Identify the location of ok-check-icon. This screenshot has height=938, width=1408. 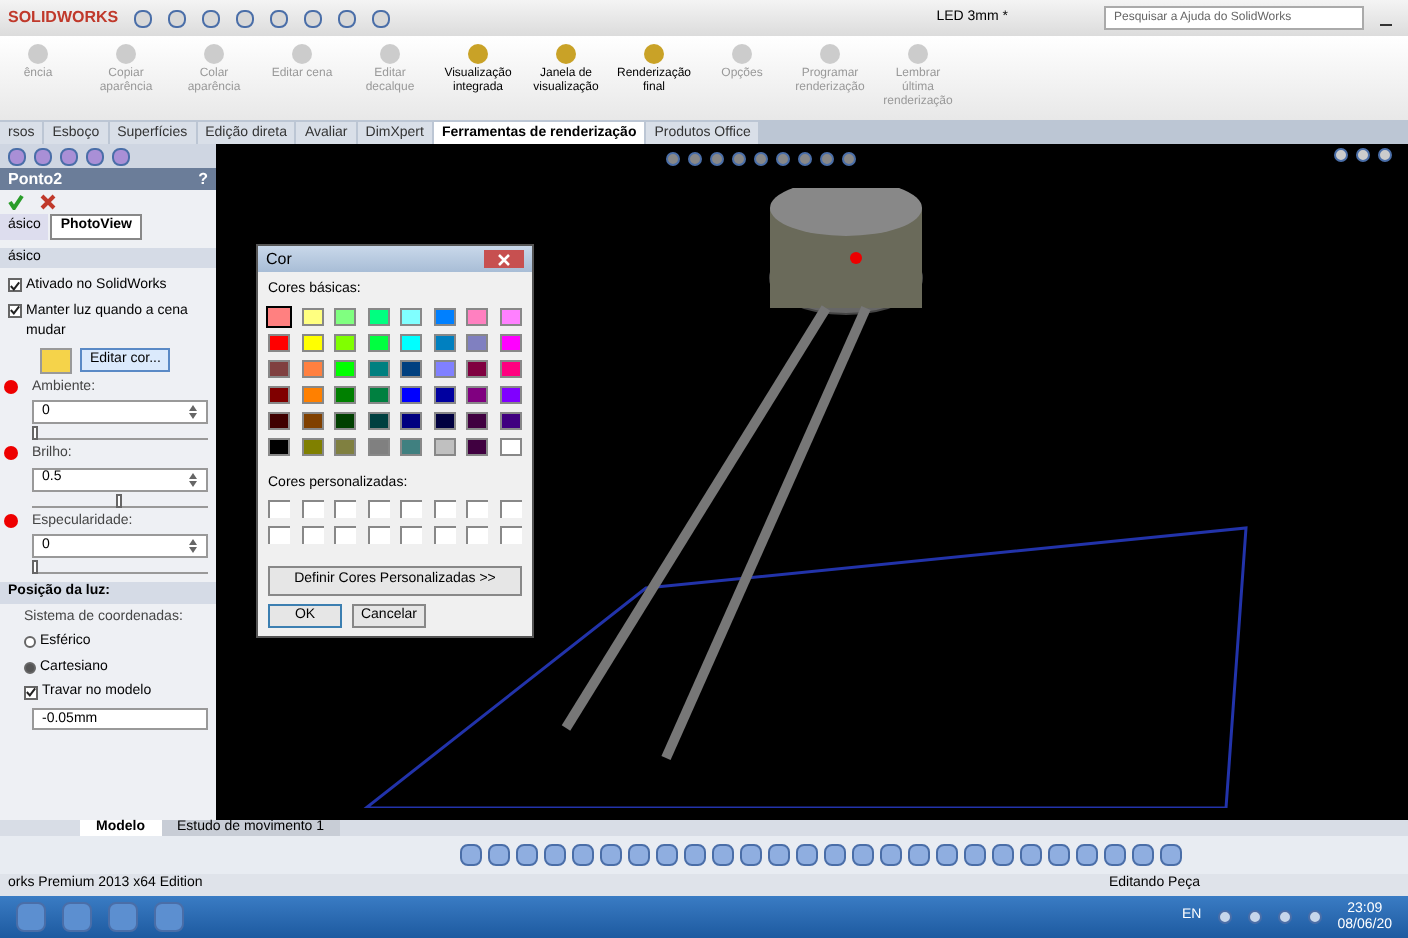
(16, 202).